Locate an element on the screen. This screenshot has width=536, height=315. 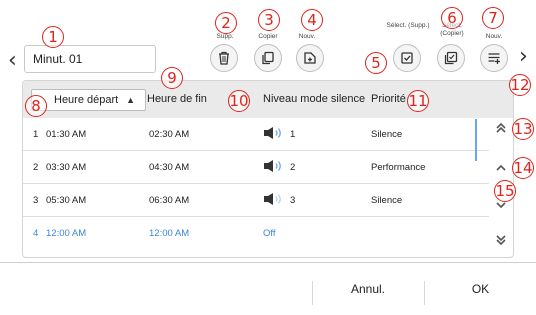
select-copy-button is located at coordinates (451, 58).